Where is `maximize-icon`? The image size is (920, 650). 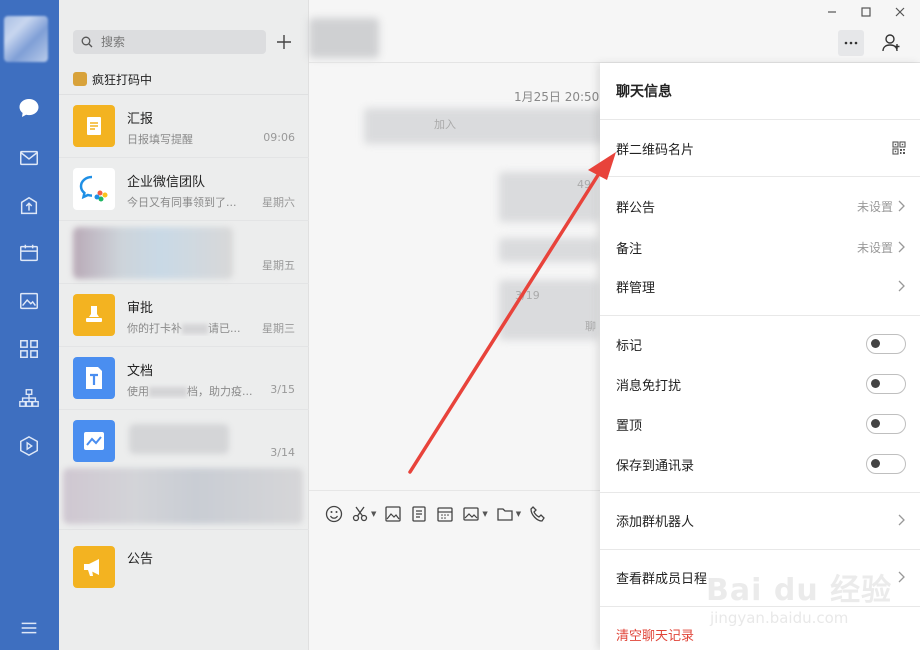
maximize-icon is located at coordinates (866, 12).